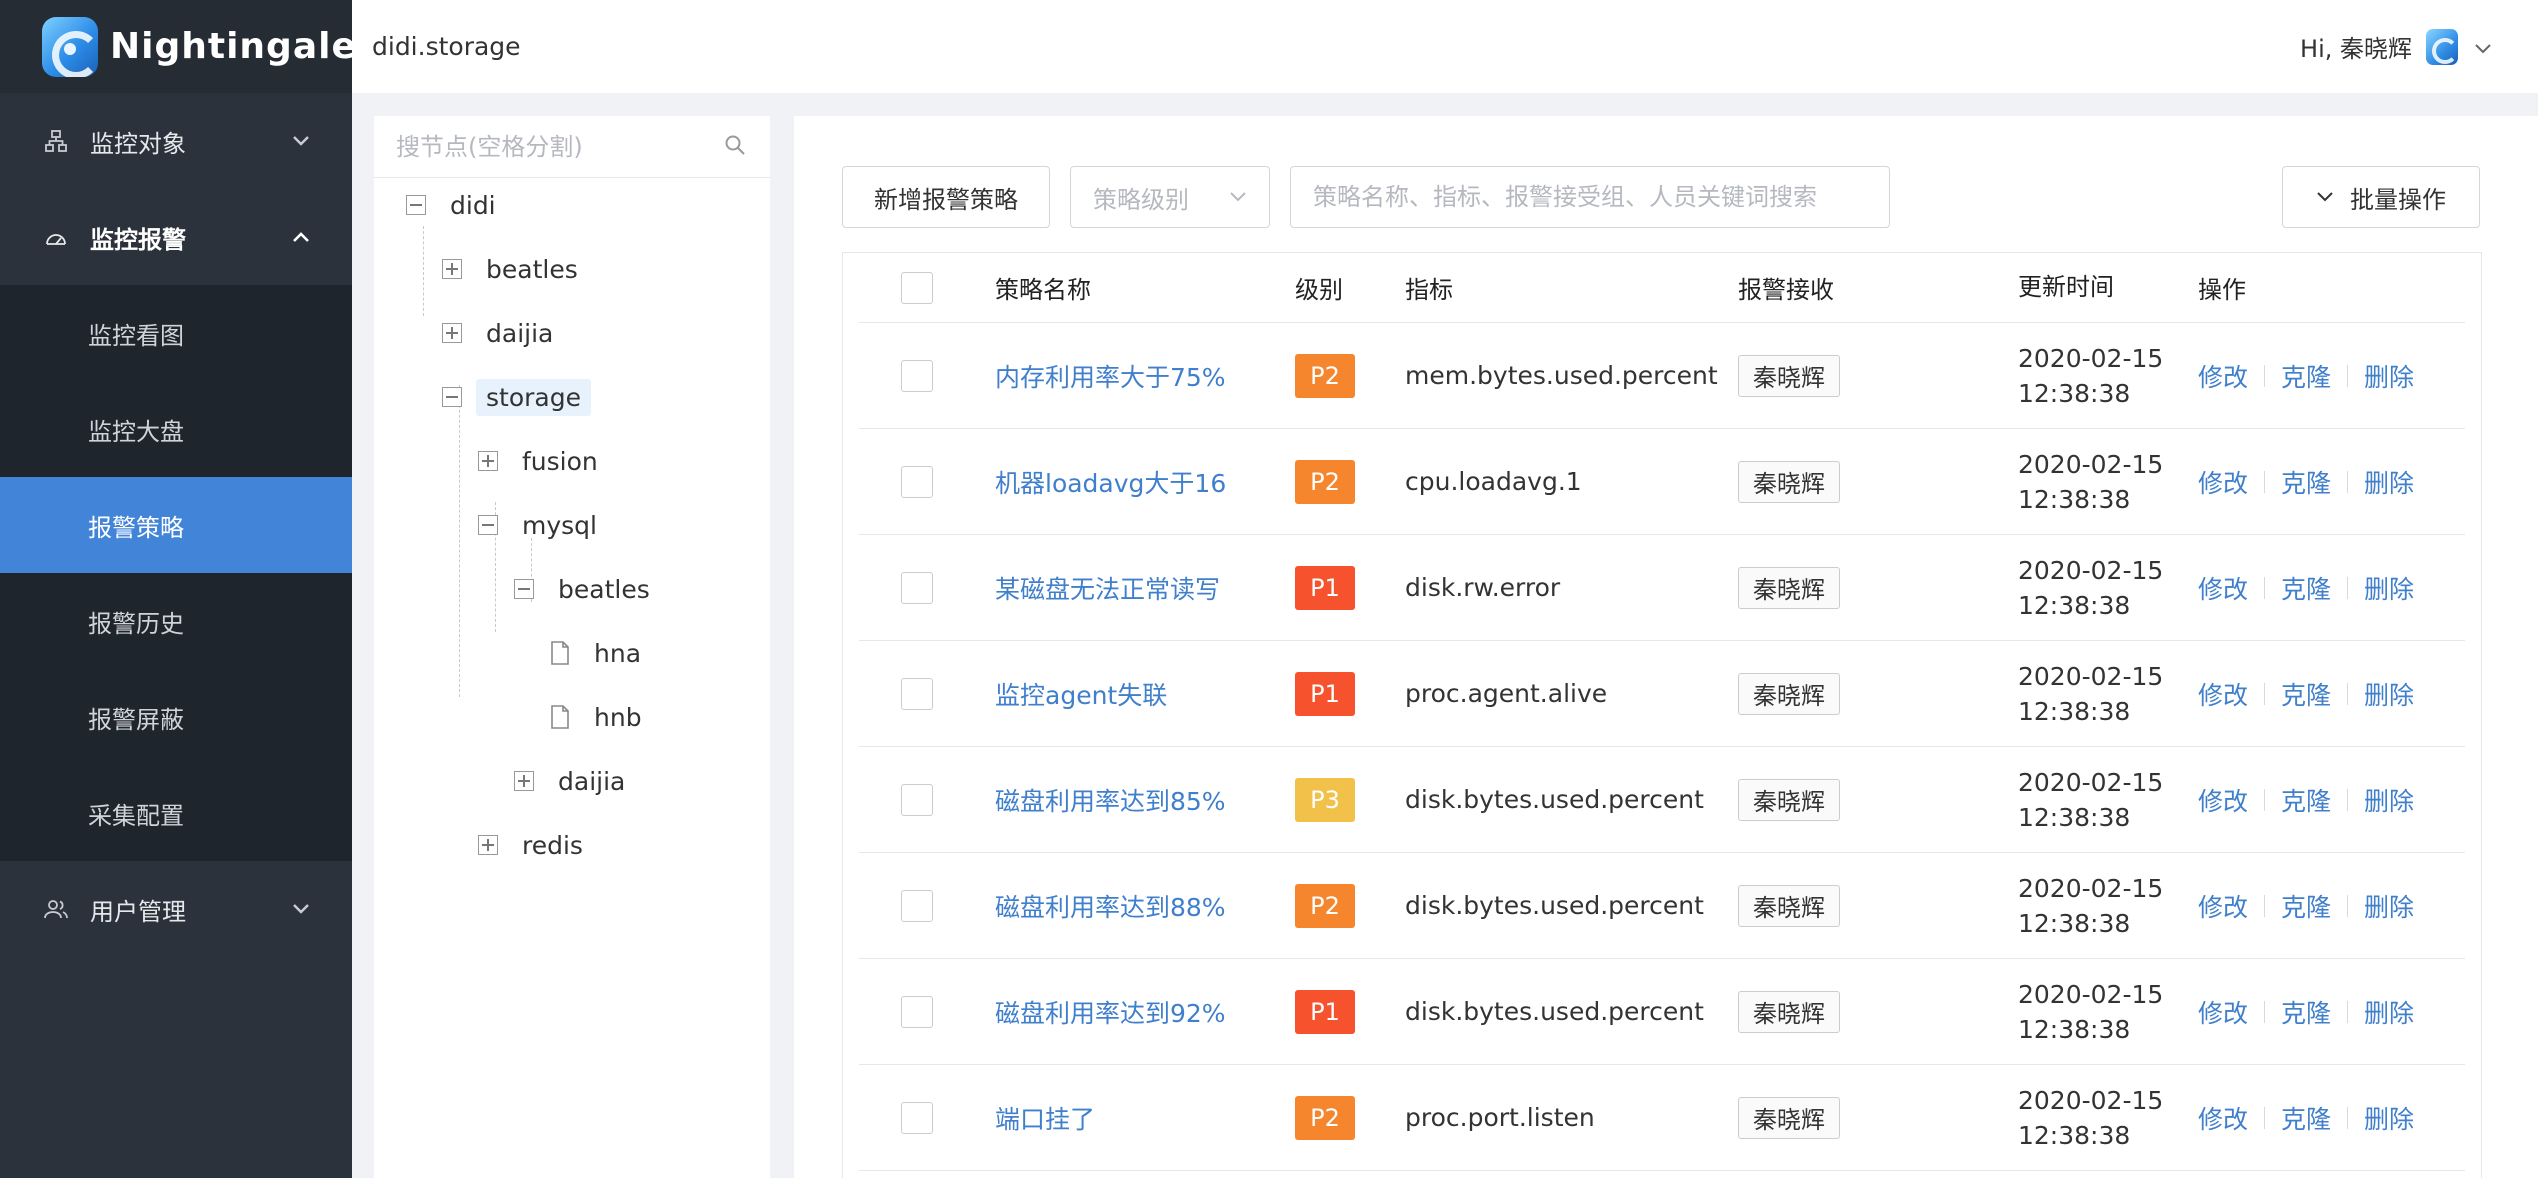 Image resolution: width=2538 pixels, height=1178 pixels. Describe the element at coordinates (917, 287) in the screenshot. I see `select-all-checkbox` at that location.